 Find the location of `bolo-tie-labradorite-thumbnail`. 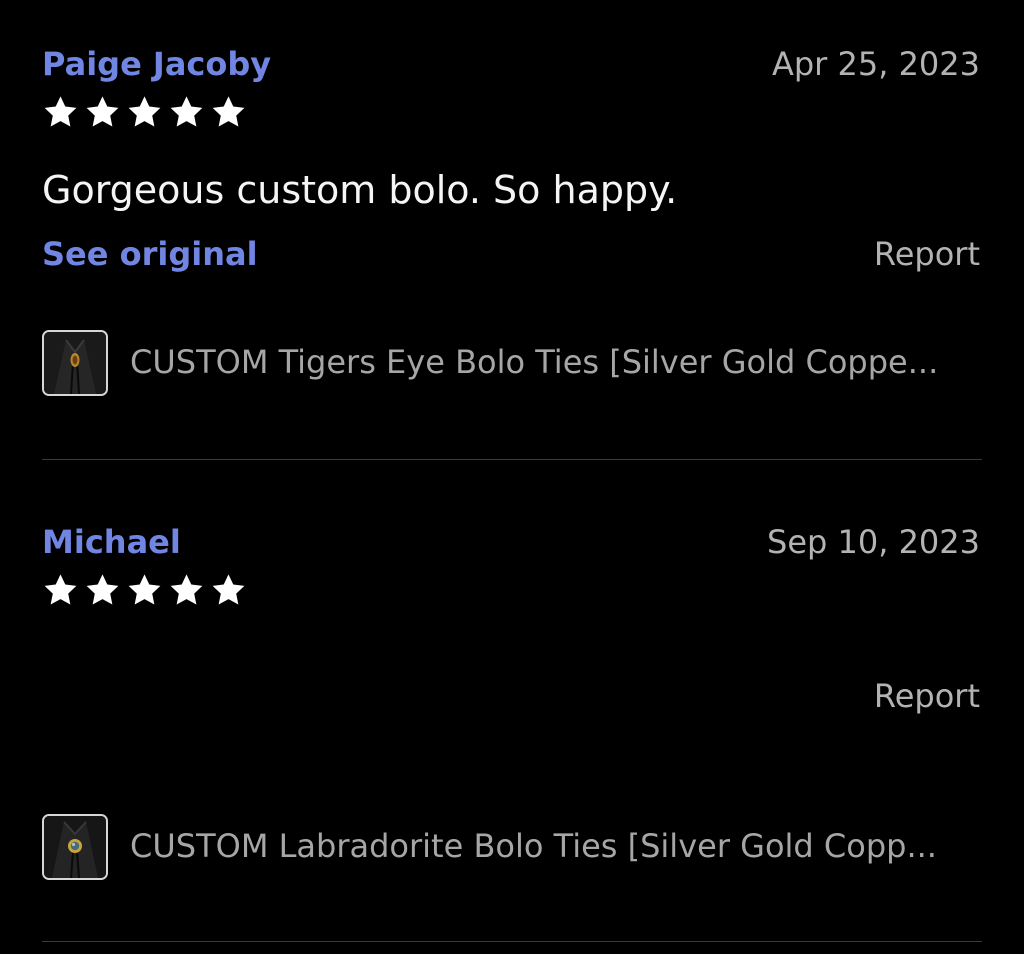

bolo-tie-labradorite-thumbnail is located at coordinates (75, 847).